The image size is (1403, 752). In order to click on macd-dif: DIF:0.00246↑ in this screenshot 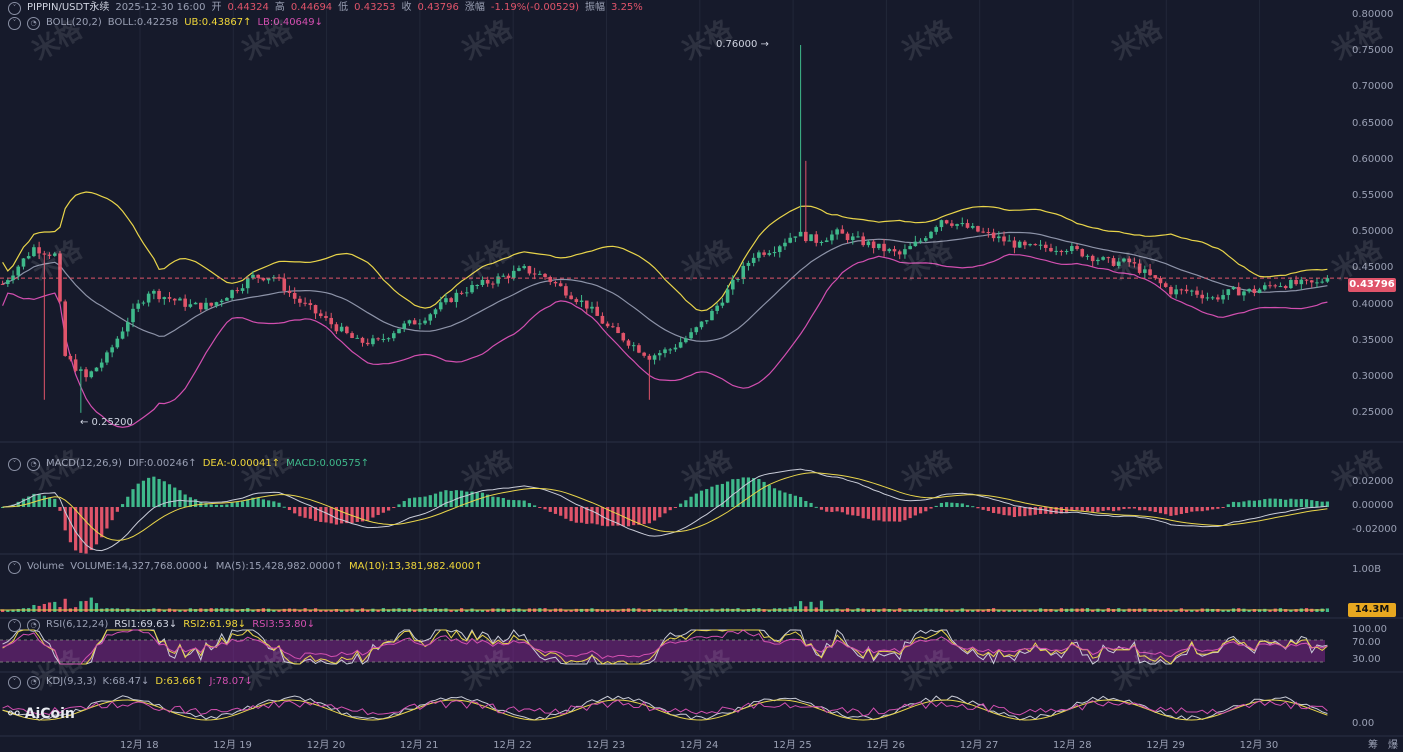, I will do `click(162, 463)`.